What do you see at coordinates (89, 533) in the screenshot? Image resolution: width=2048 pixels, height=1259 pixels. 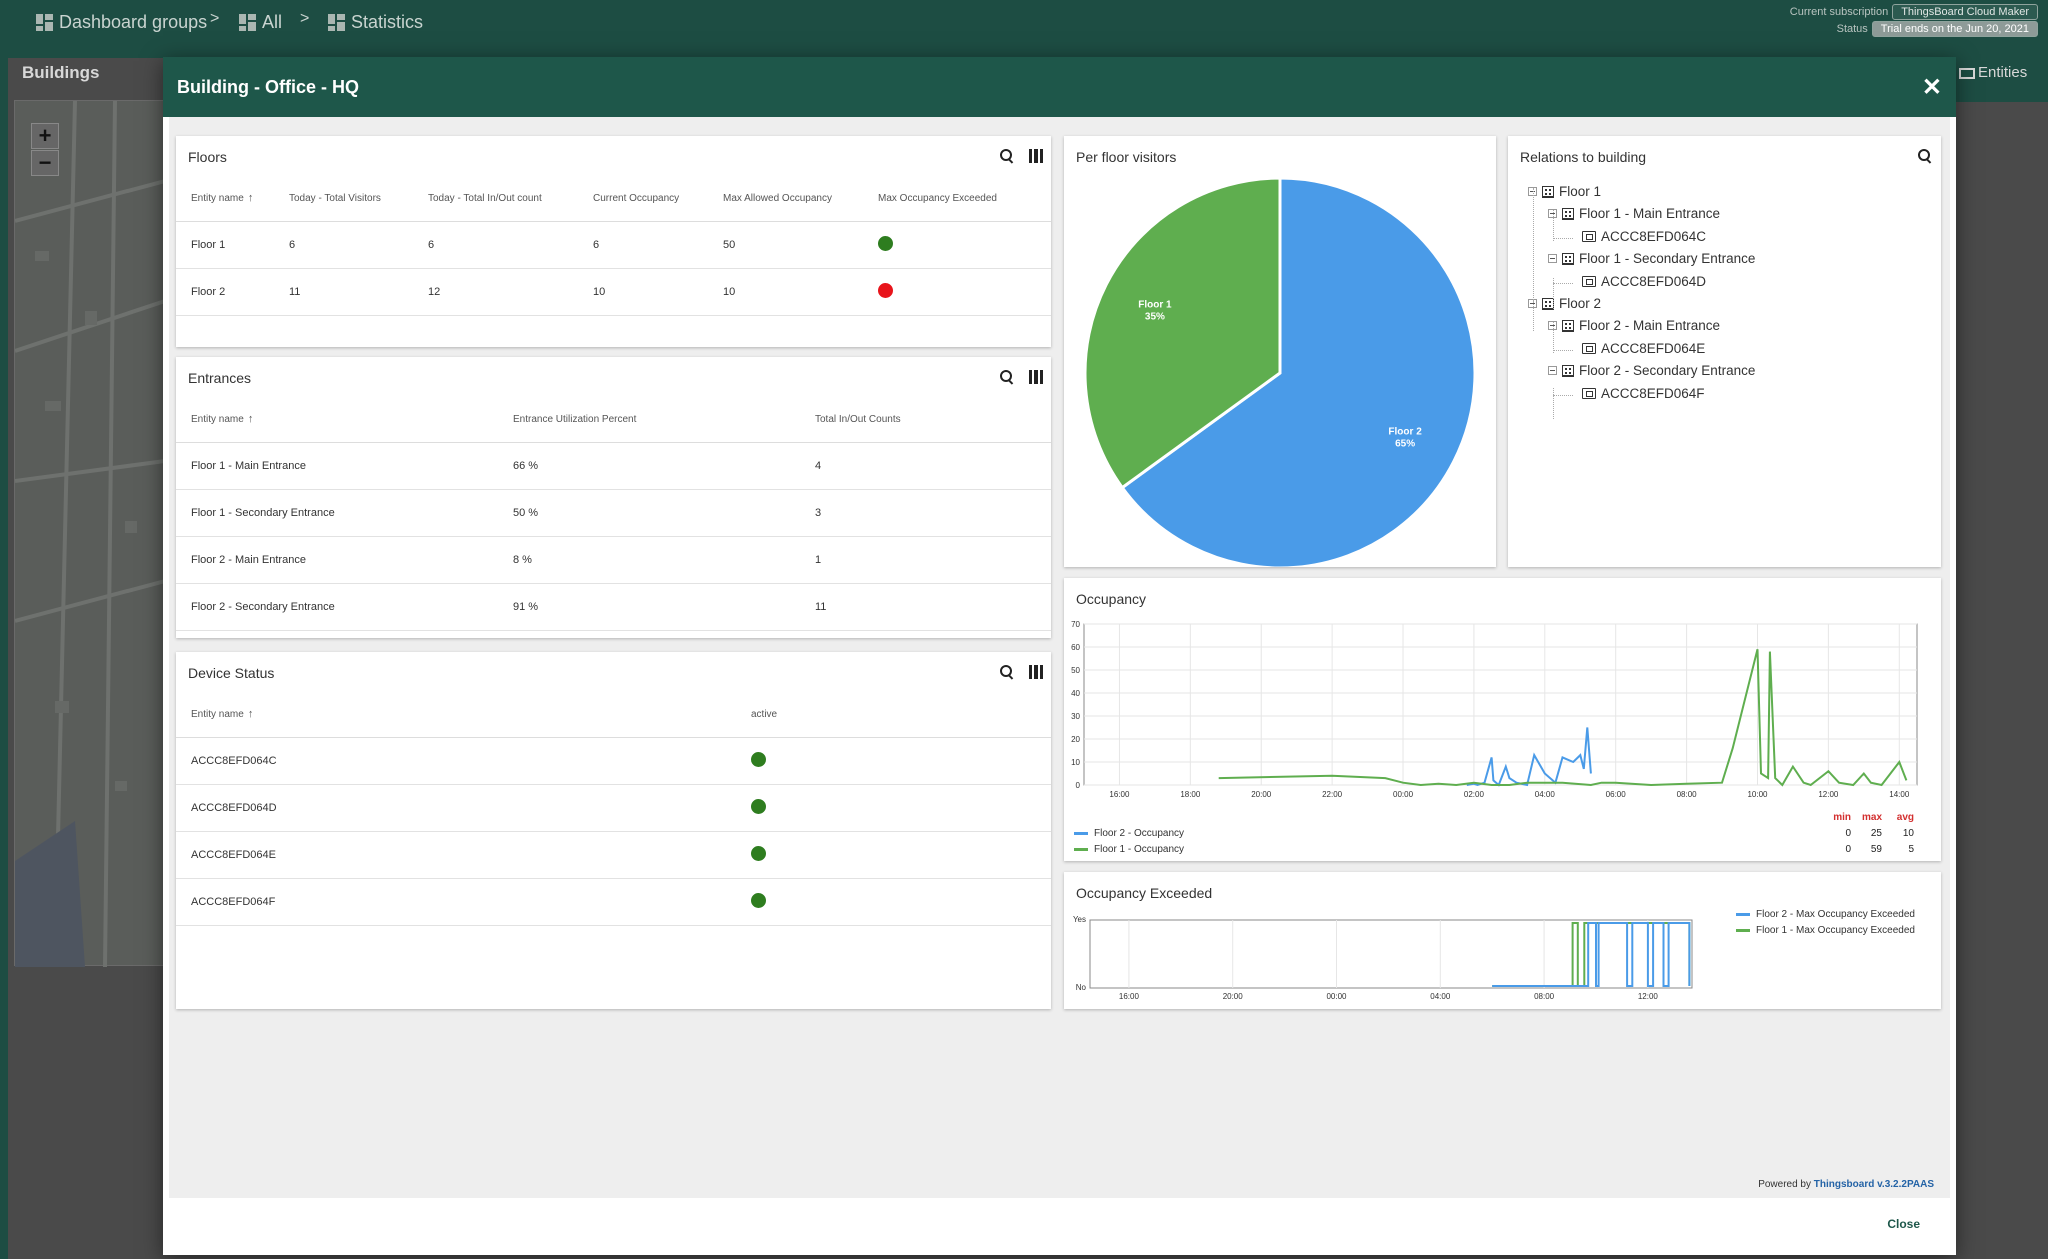 I see `buildings-map: + −` at bounding box center [89, 533].